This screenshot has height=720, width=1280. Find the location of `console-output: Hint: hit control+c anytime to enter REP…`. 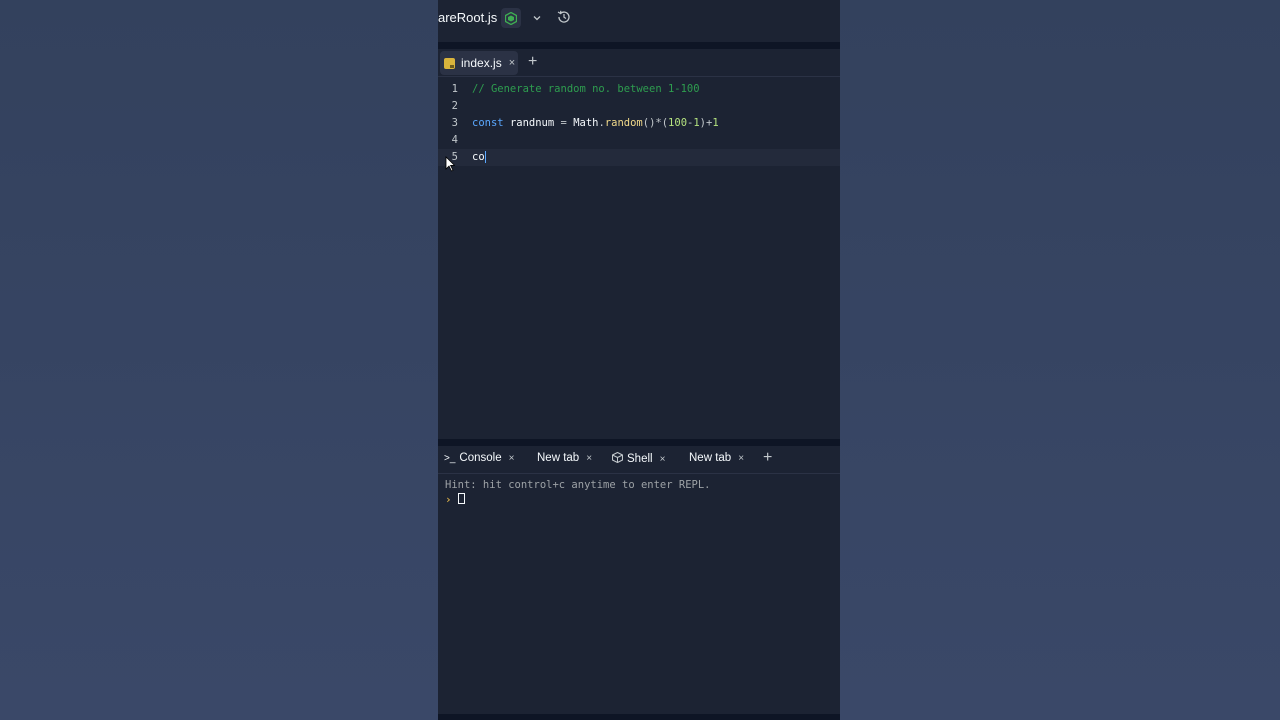

console-output: Hint: hit control+c anytime to enter REP… is located at coordinates (639, 595).